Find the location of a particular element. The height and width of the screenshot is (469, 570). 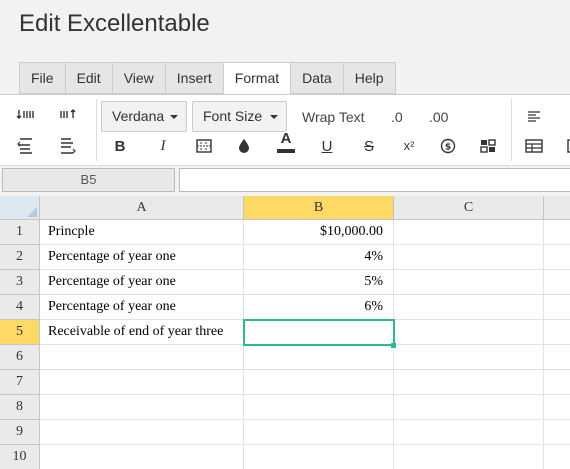

select-all-corner is located at coordinates (20, 208).